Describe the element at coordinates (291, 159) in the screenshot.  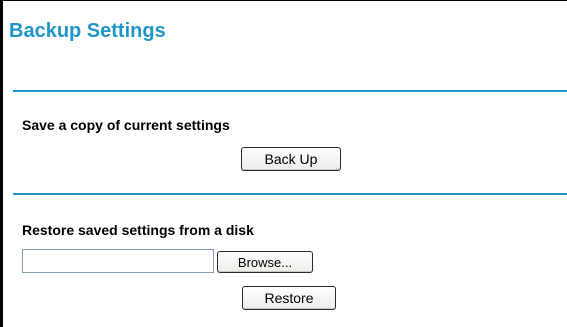
I see `back-up-button: Back Up` at that location.